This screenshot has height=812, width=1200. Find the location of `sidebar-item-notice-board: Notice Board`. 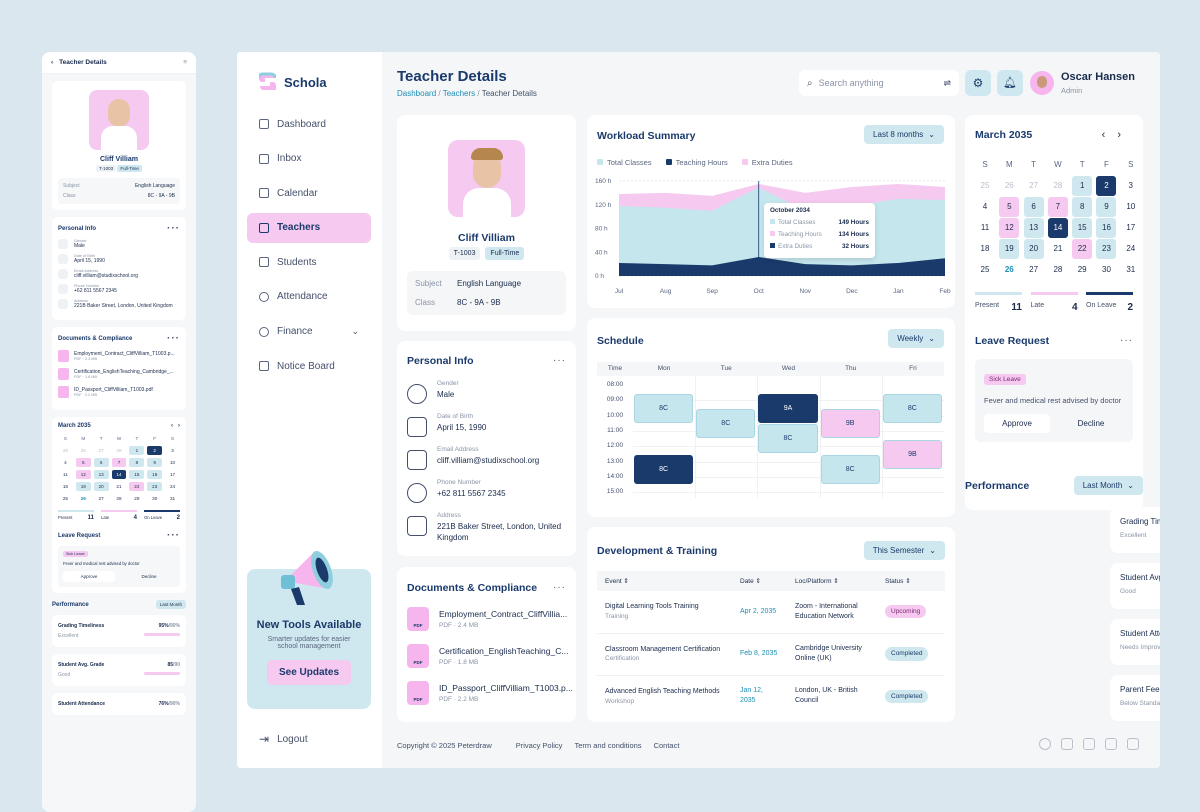

sidebar-item-notice-board: Notice Board is located at coordinates (309, 366).